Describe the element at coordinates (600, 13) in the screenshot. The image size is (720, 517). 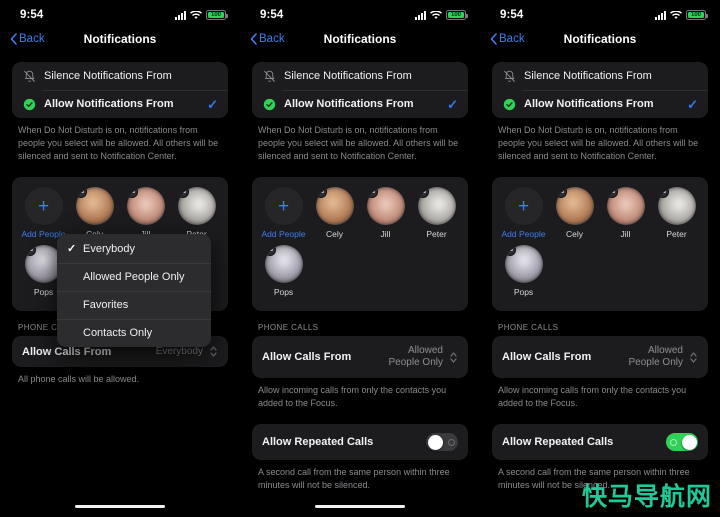
I see `status-bar: 9:54 100` at that location.